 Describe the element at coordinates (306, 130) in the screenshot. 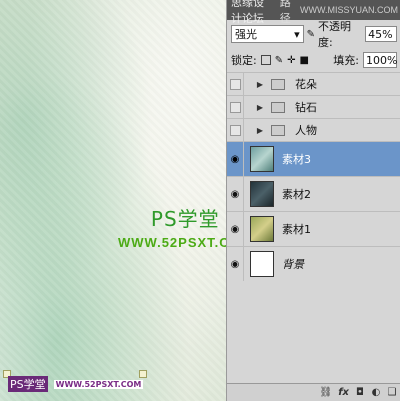

I see `layer-name: 人物` at that location.